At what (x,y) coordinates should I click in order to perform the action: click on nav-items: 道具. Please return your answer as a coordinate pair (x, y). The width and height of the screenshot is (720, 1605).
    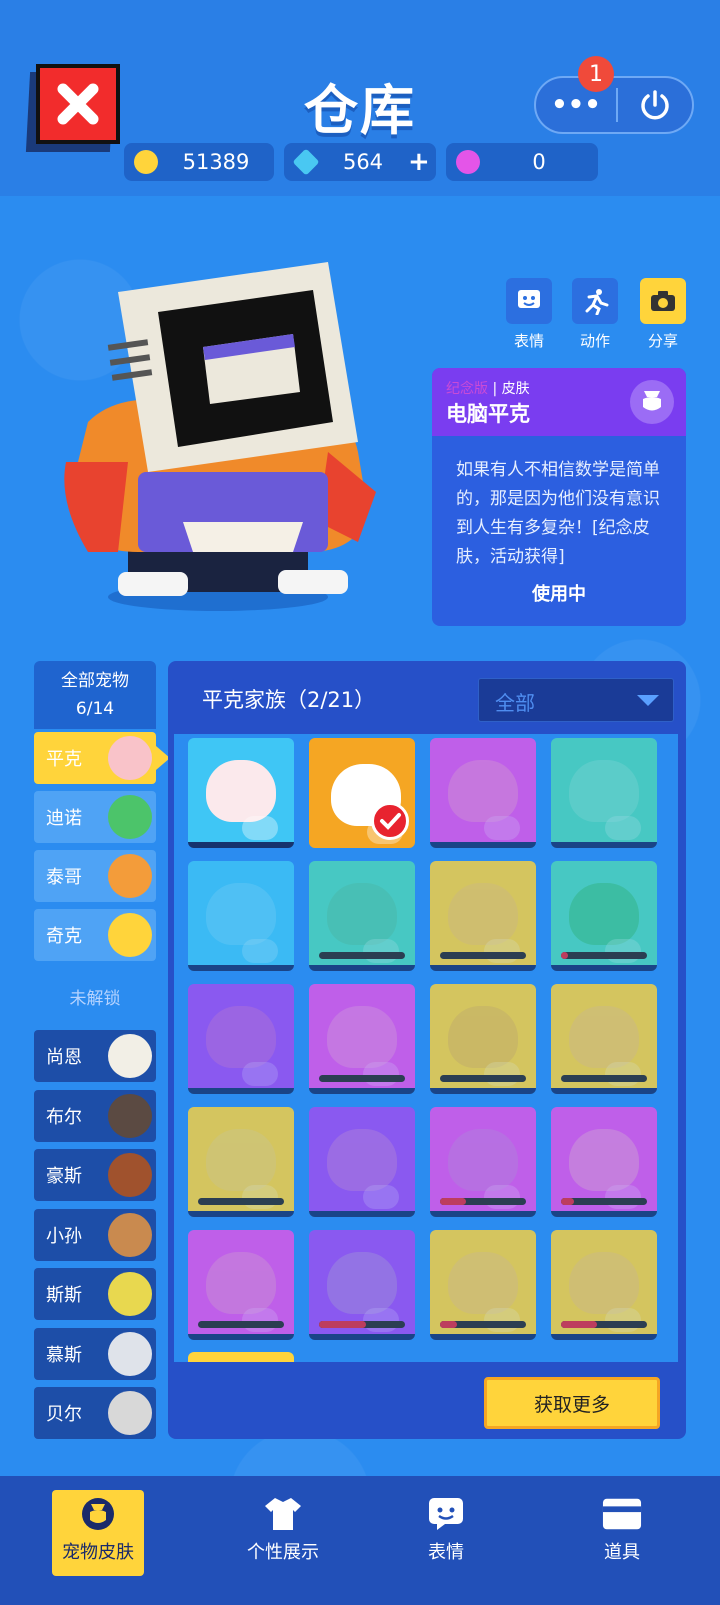
    Looking at the image, I should click on (622, 1533).